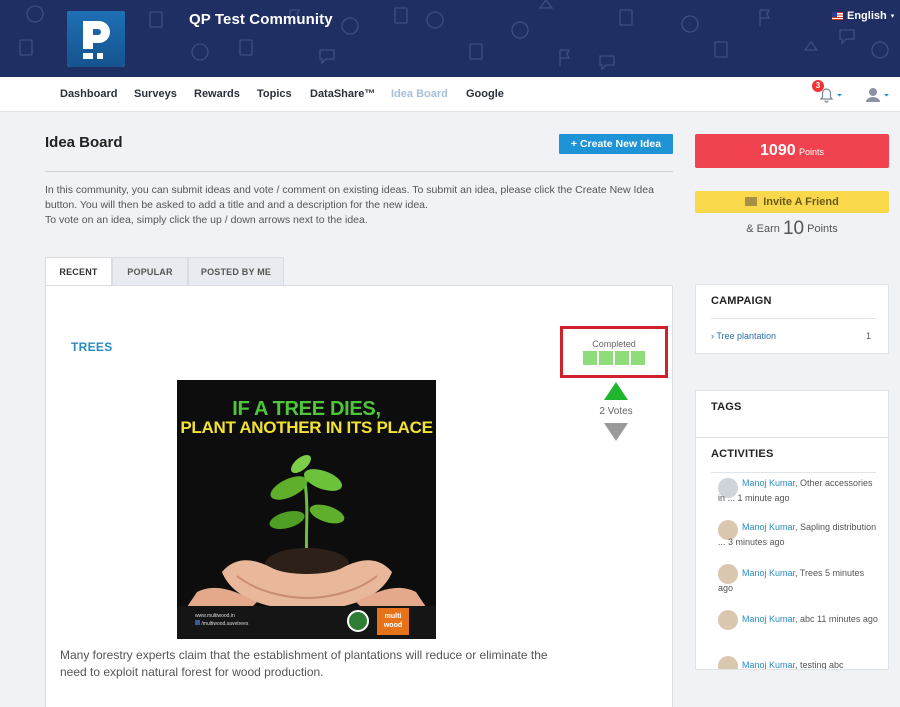 The image size is (900, 707). What do you see at coordinates (892, 16) in the screenshot?
I see `chevron-down-icon: ▾` at bounding box center [892, 16].